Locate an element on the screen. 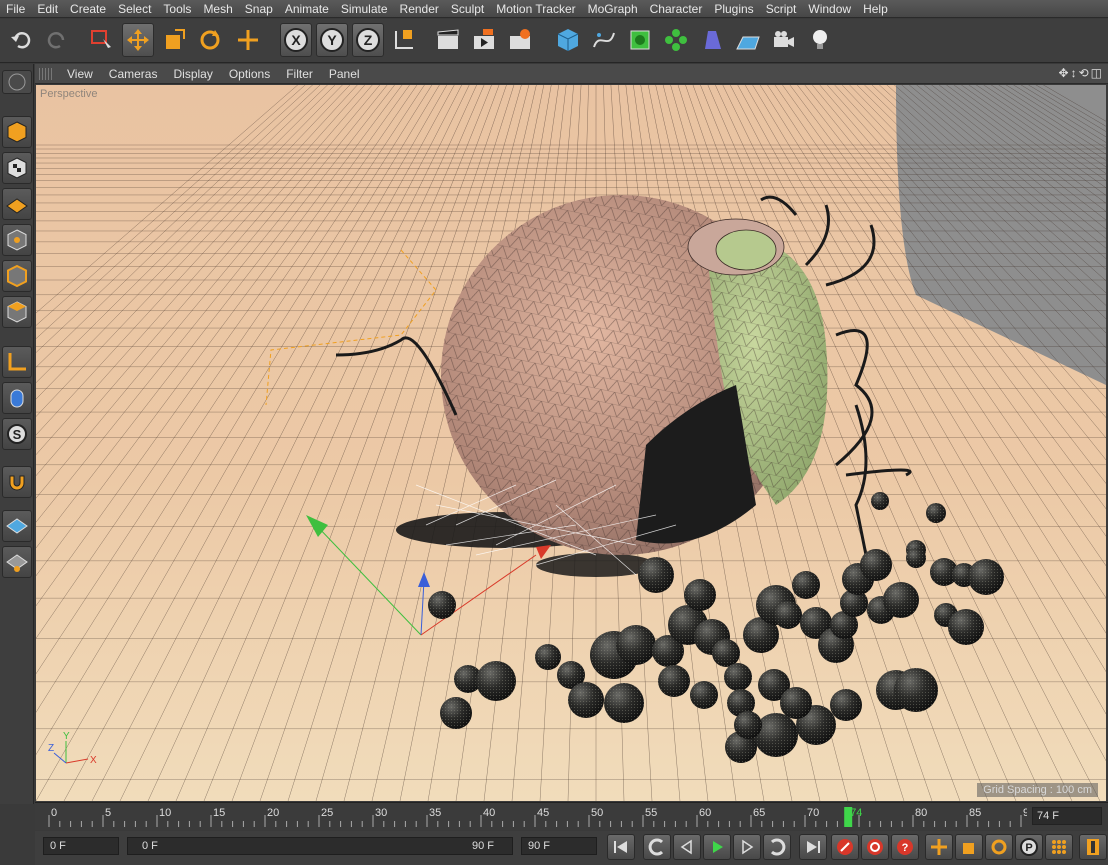 This screenshot has width=1108, height=865. record-position-button is located at coordinates (939, 847).